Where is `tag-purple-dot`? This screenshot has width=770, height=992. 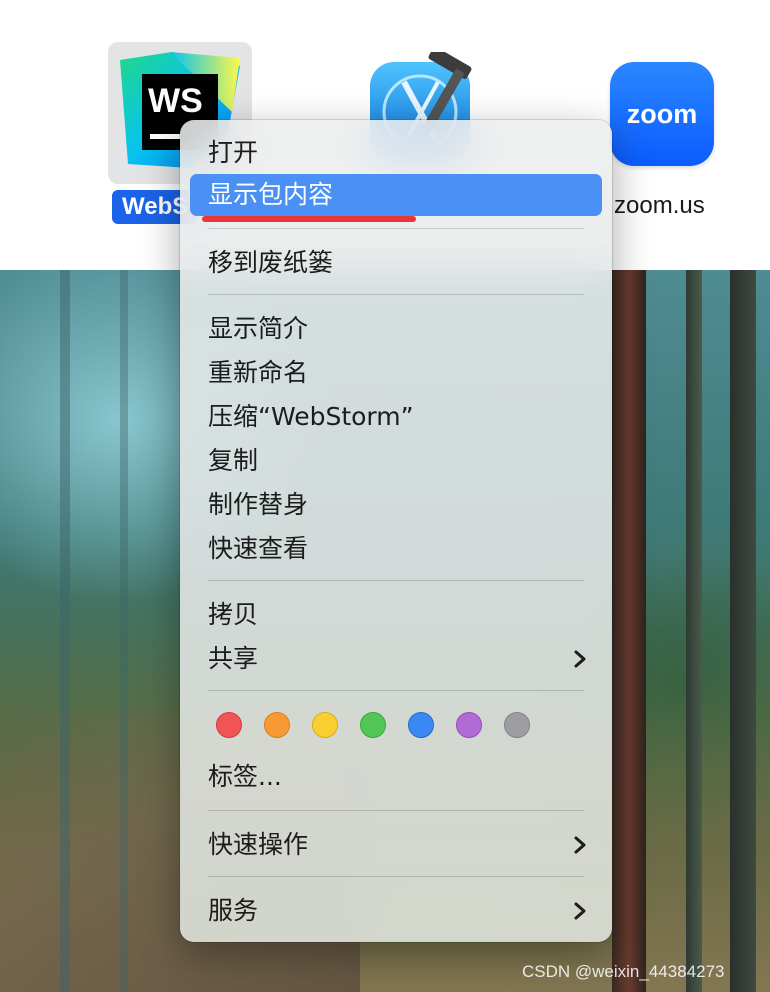 tag-purple-dot is located at coordinates (469, 725).